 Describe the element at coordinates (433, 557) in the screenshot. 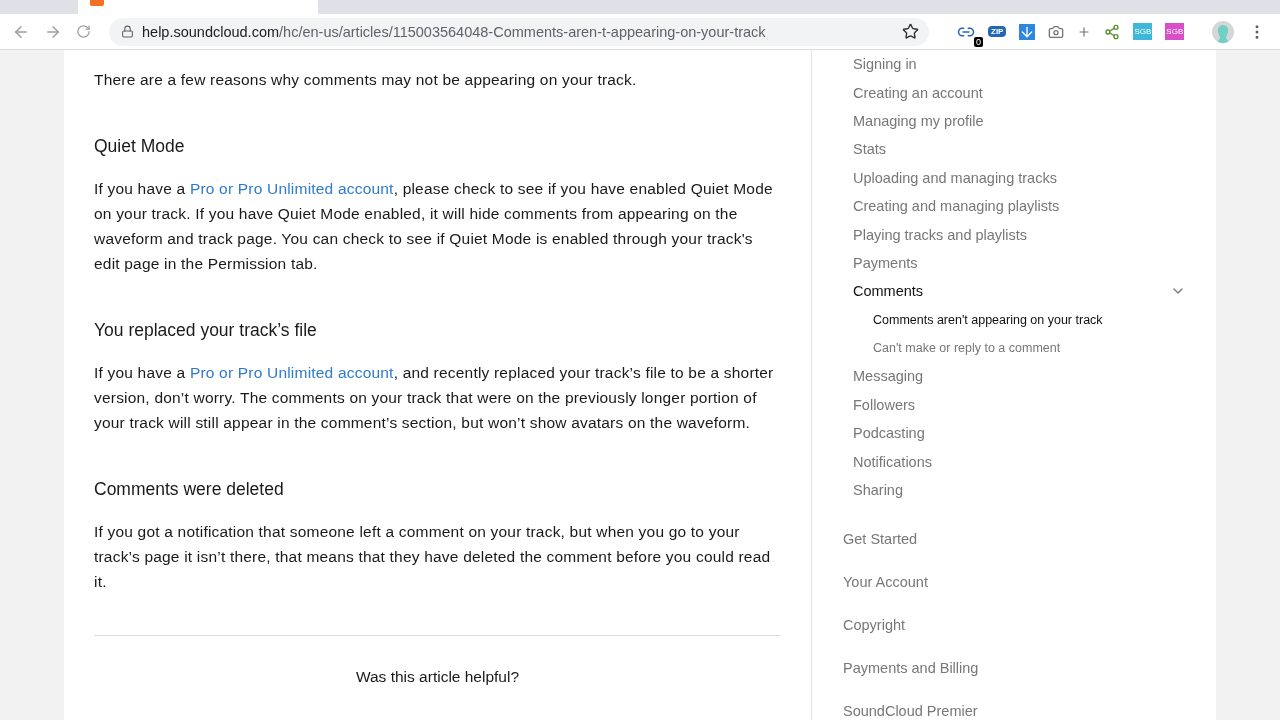

I see `body-paragraph: If you got a notification that someone left a comment on your track, but when you go to your track’s page it isn’t there, that means that they have deleted the comment before you could read it.` at that location.